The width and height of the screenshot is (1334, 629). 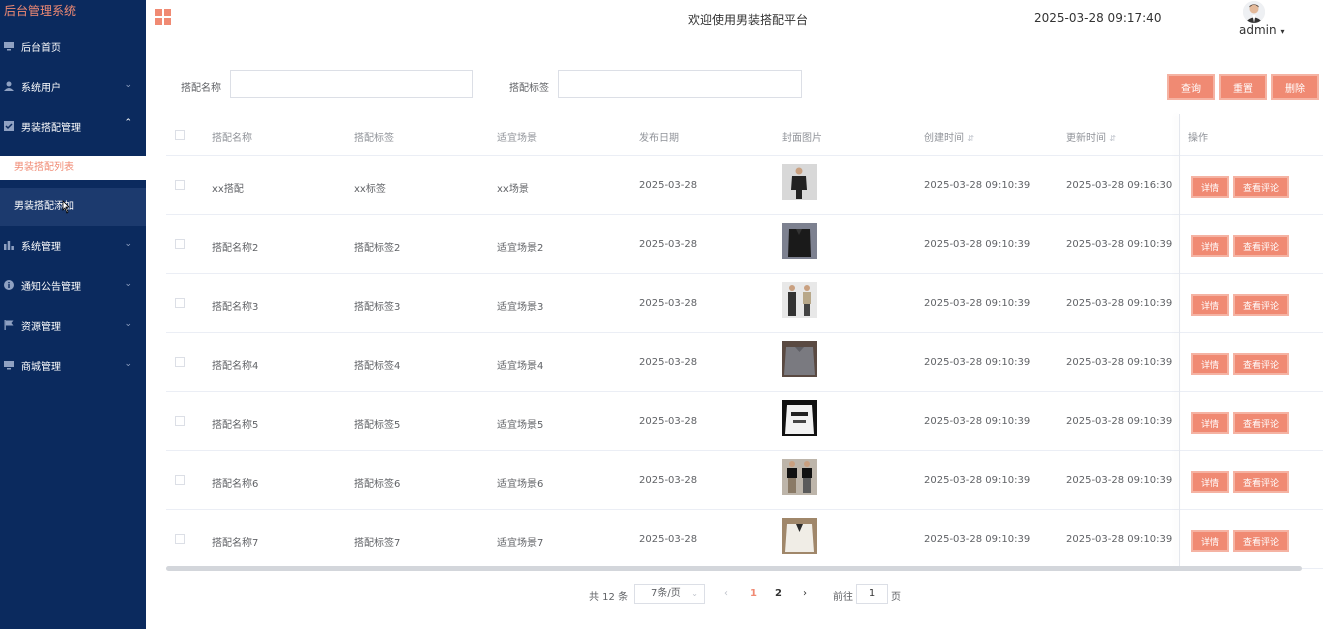 I want to click on next-page-icon: ›, so click(x=805, y=593).